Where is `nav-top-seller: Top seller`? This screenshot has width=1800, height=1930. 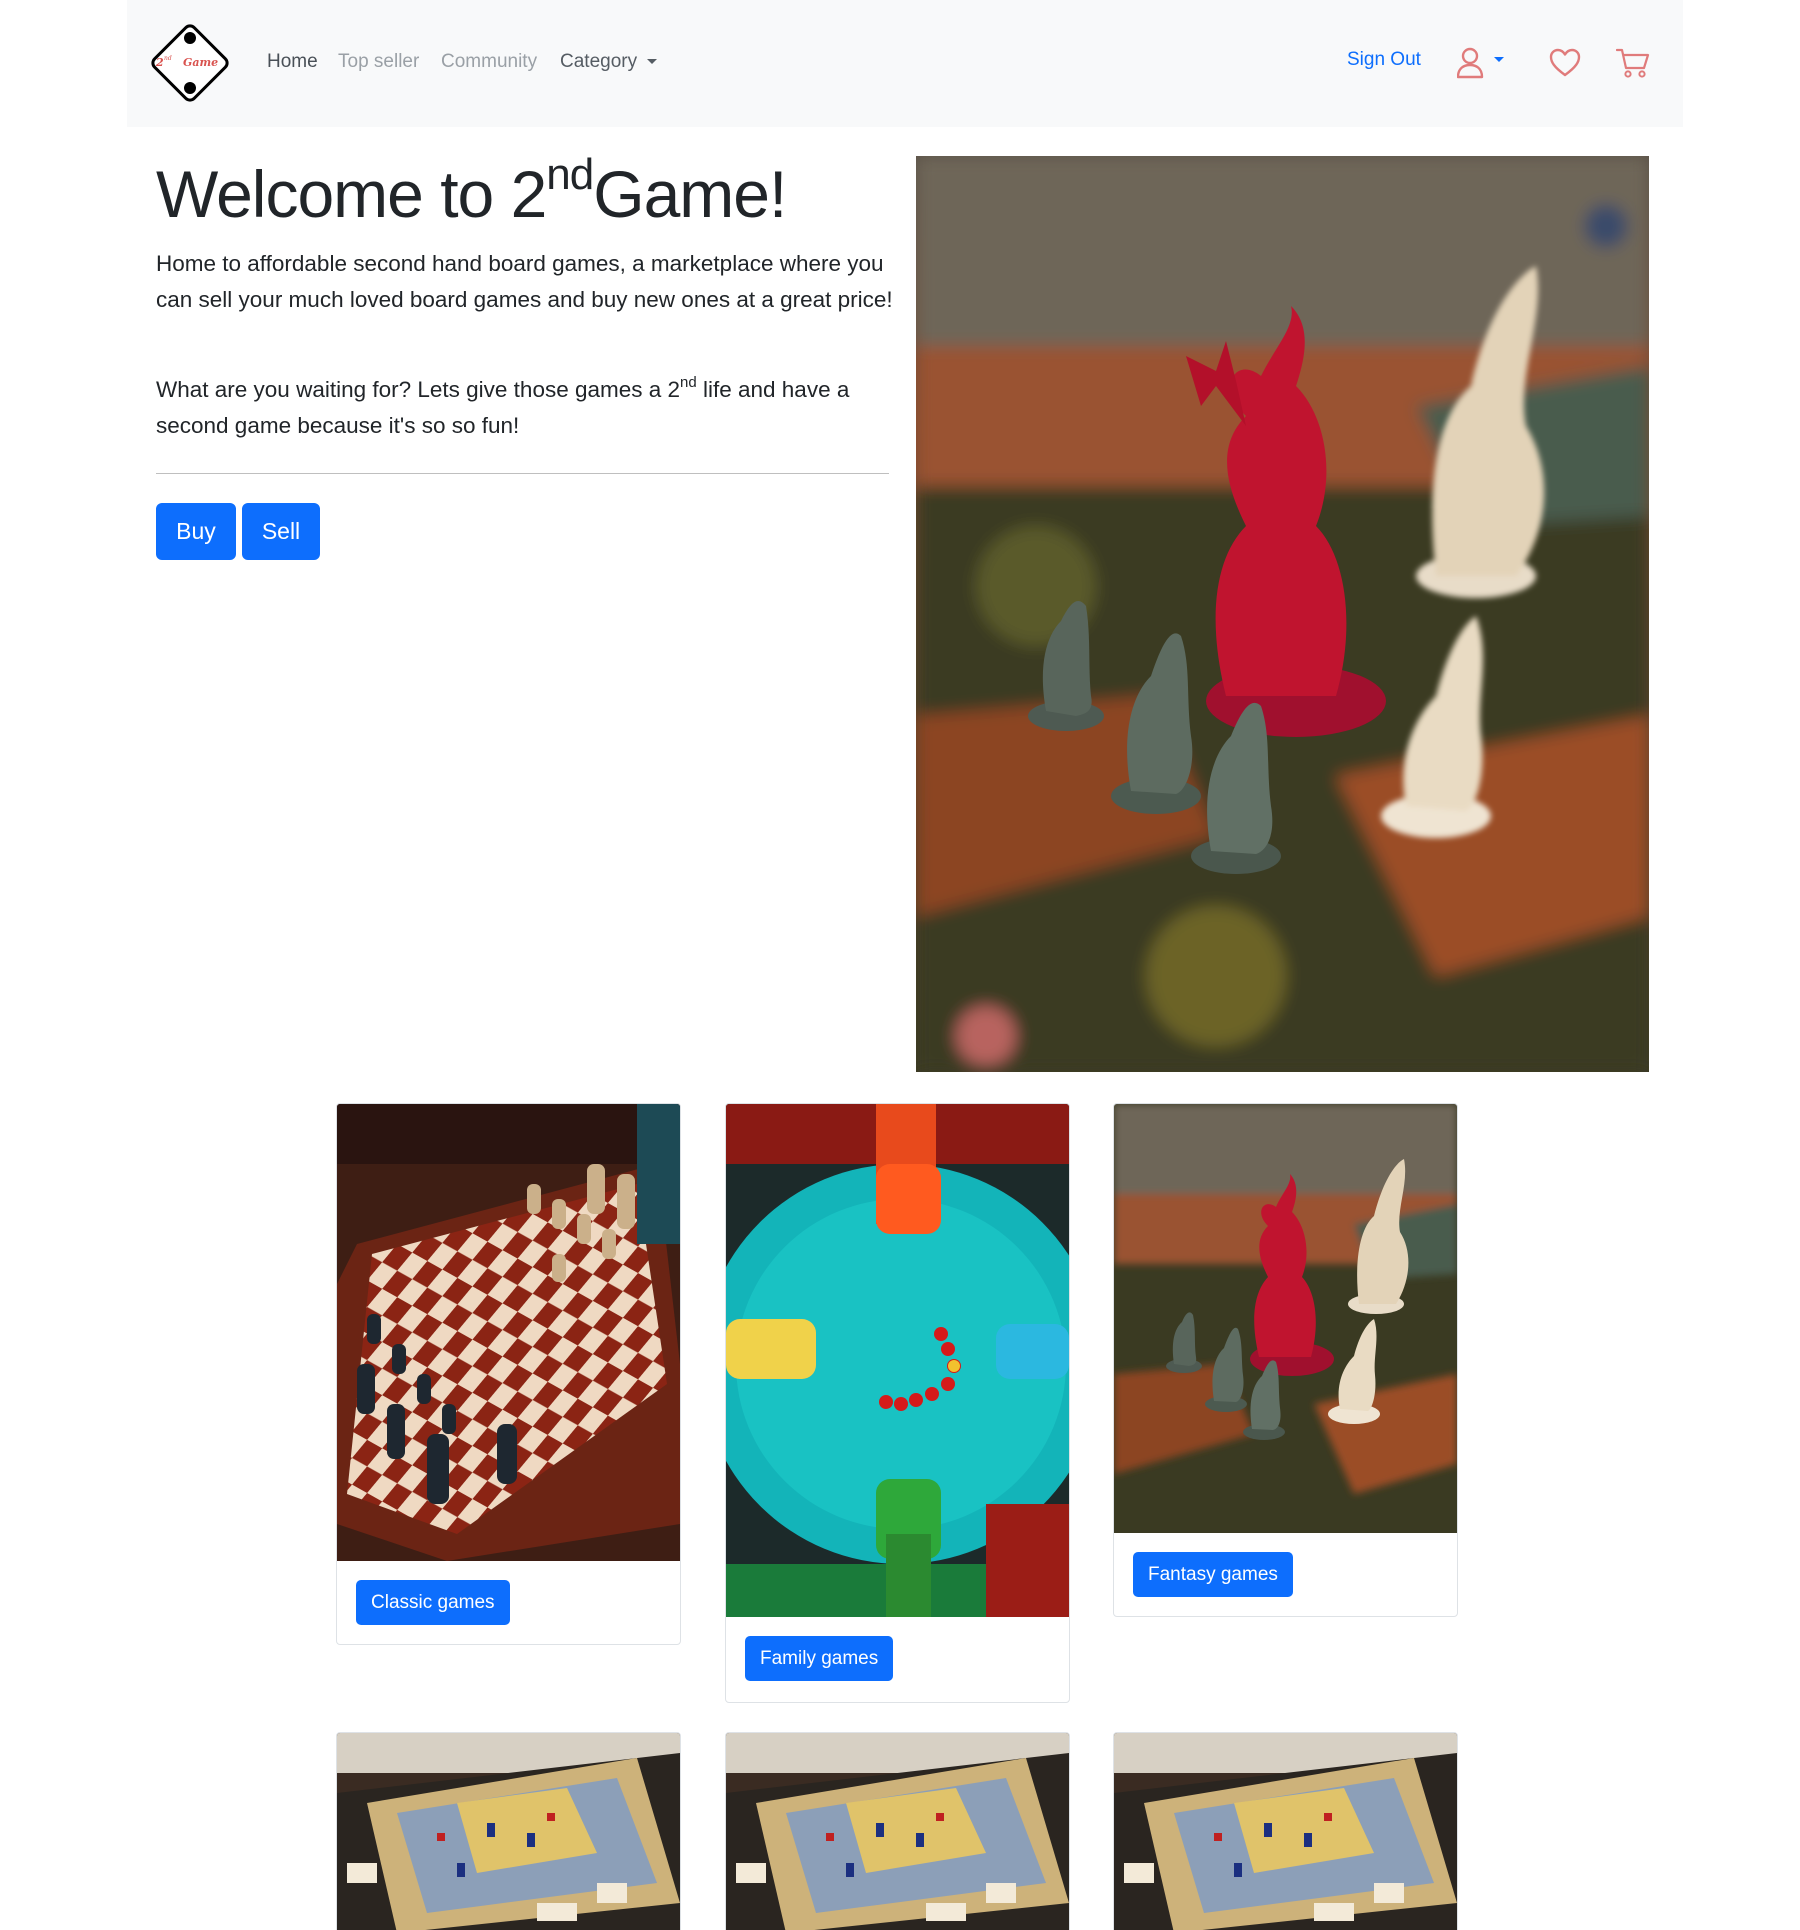
nav-top-seller: Top seller is located at coordinates (378, 62).